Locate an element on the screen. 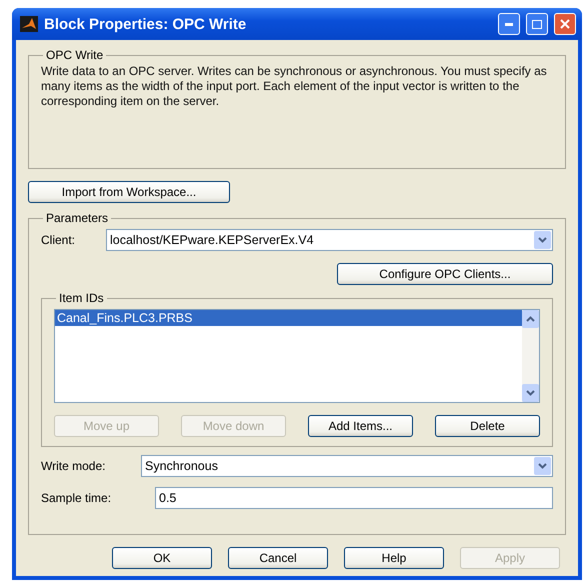  close-button is located at coordinates (565, 24).